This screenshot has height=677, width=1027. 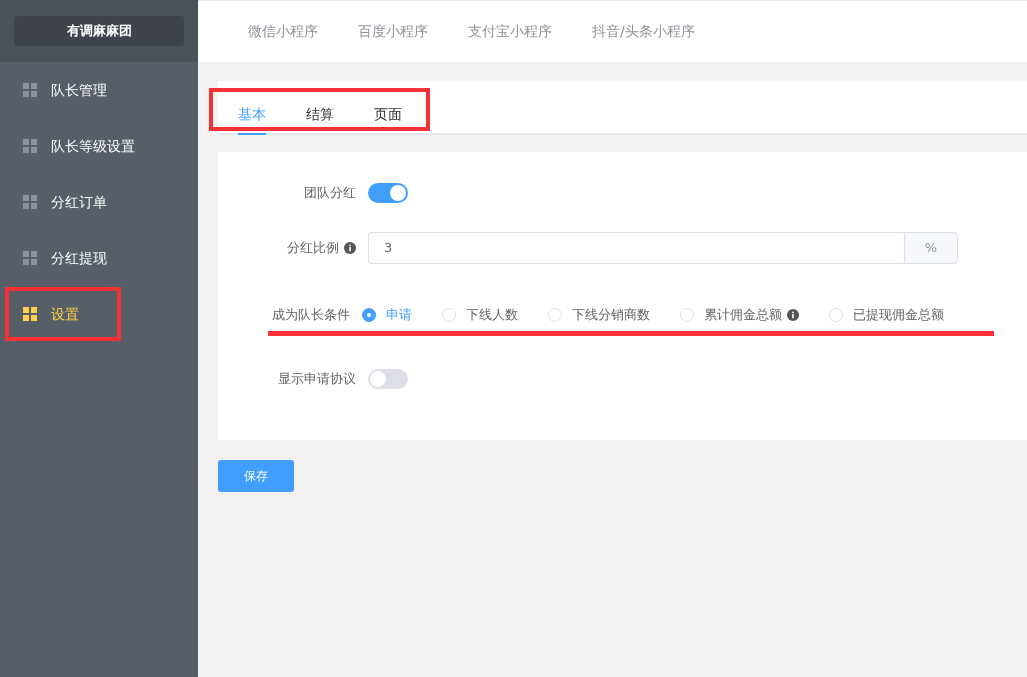 What do you see at coordinates (369, 315) in the screenshot?
I see `radio-button` at bounding box center [369, 315].